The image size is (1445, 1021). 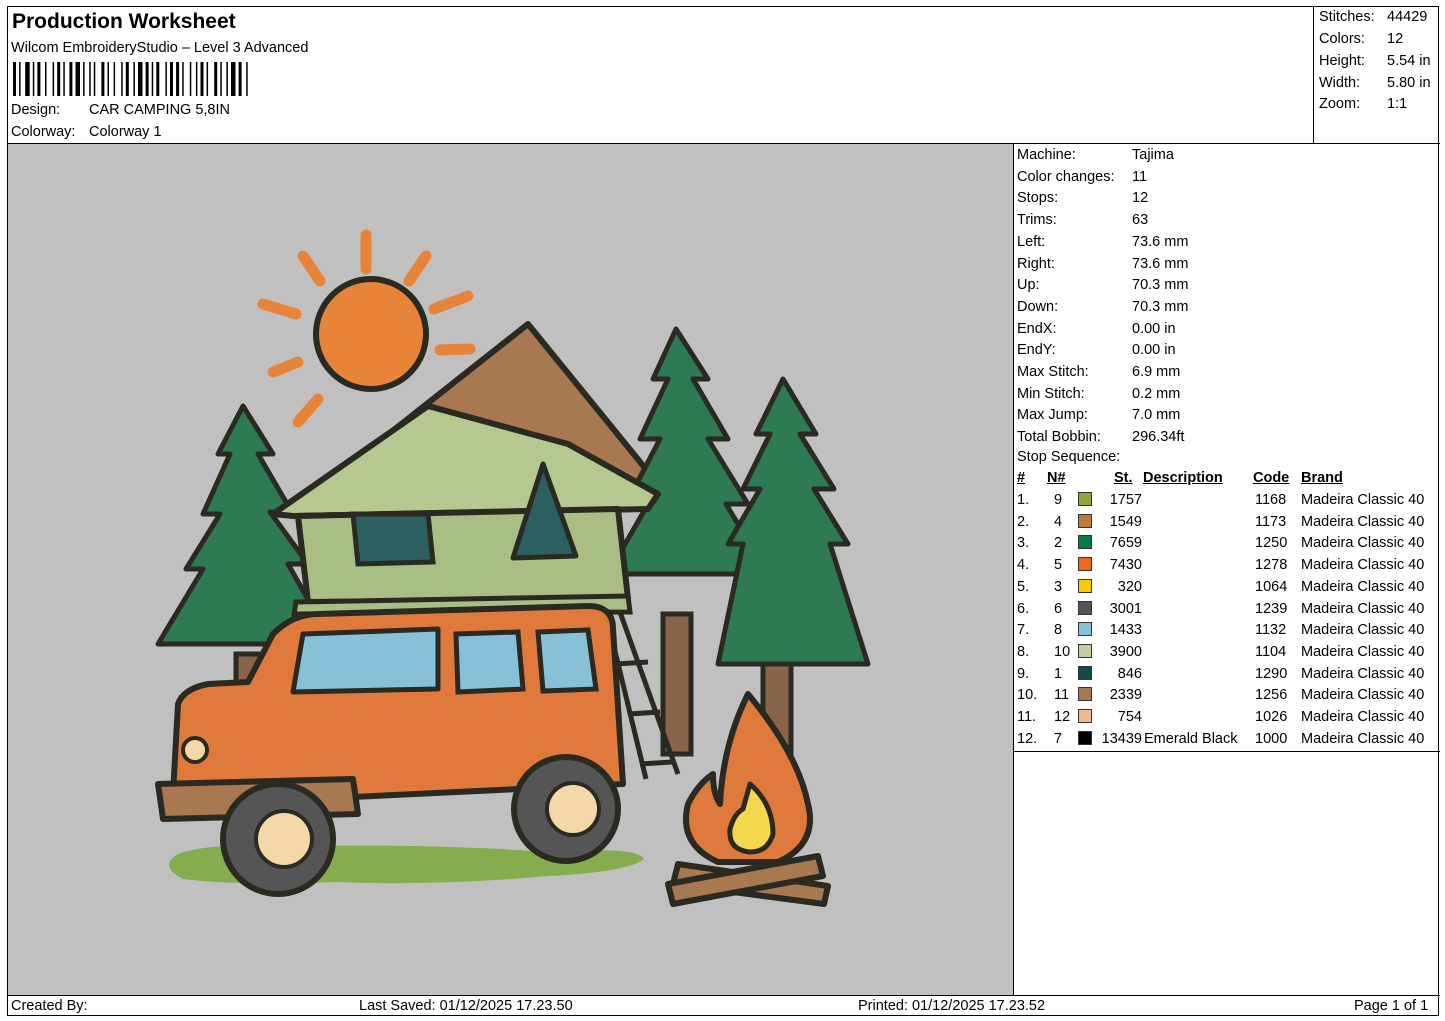 What do you see at coordinates (1140, 198) in the screenshot?
I see `info-value: 12` at bounding box center [1140, 198].